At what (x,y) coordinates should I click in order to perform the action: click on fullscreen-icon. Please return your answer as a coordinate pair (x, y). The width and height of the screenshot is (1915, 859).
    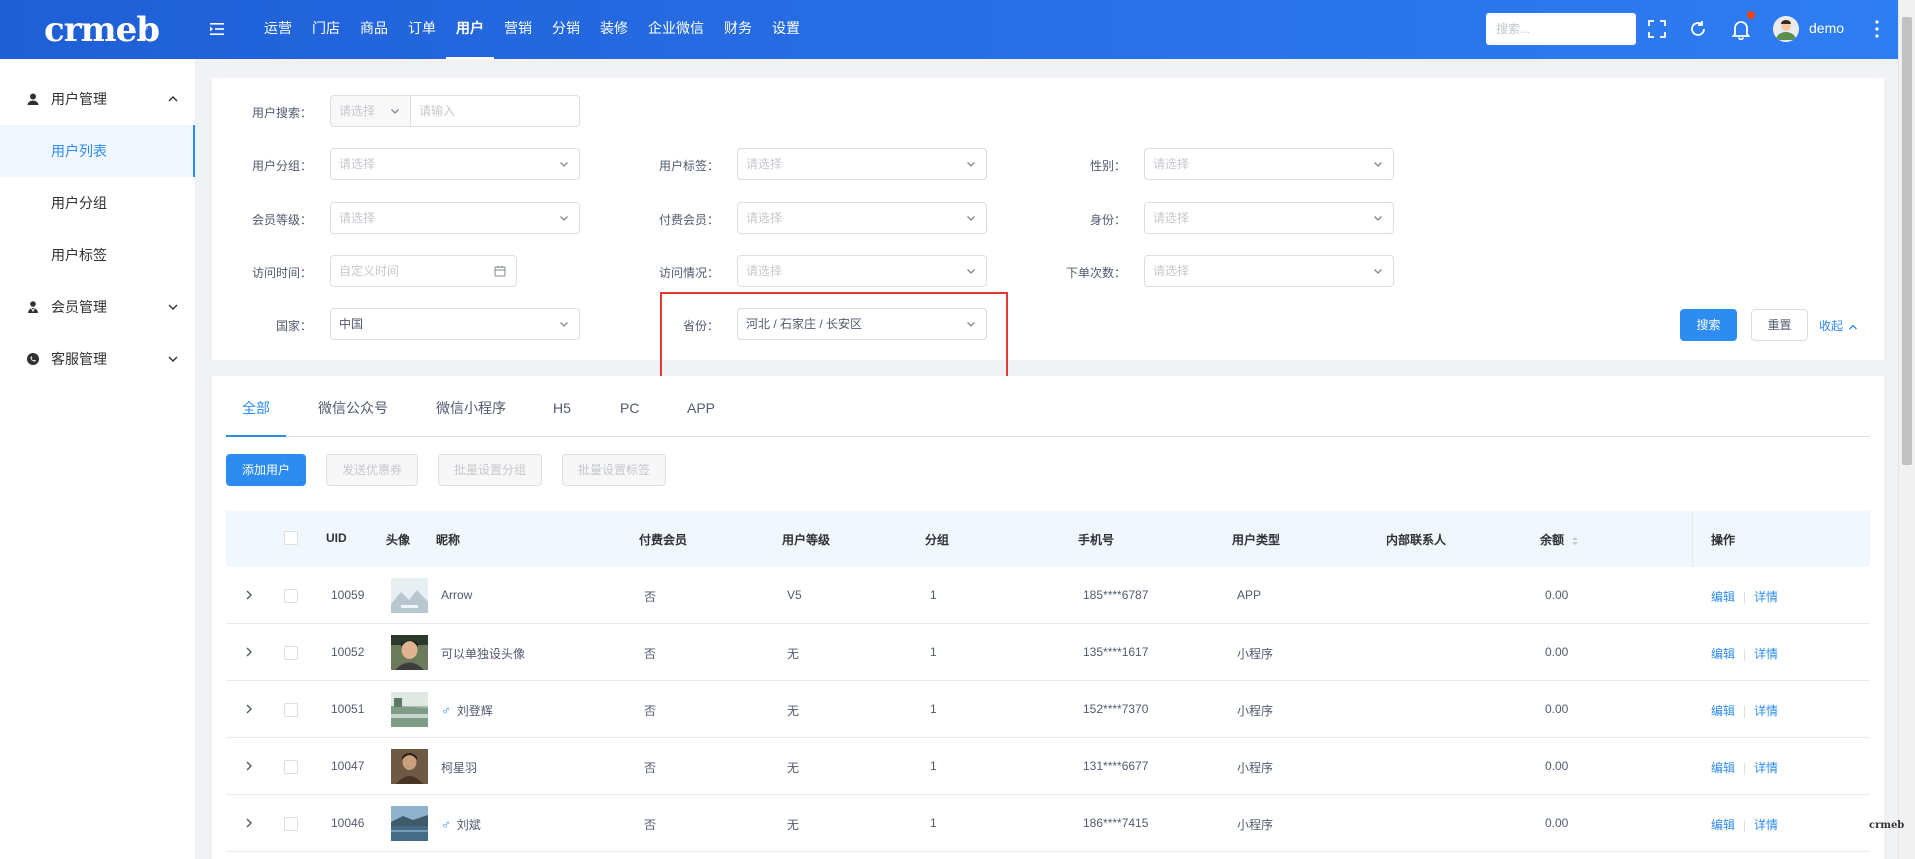
    Looking at the image, I should click on (1657, 29).